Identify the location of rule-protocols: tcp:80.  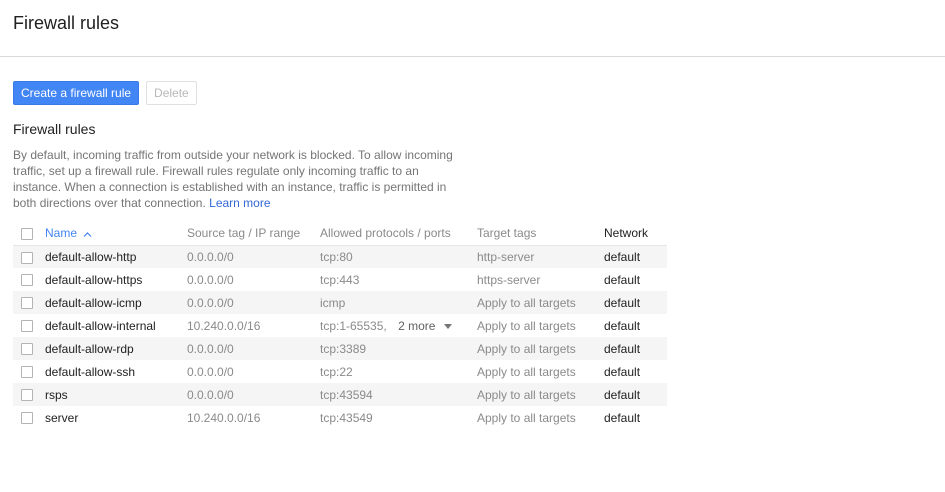
(398, 256).